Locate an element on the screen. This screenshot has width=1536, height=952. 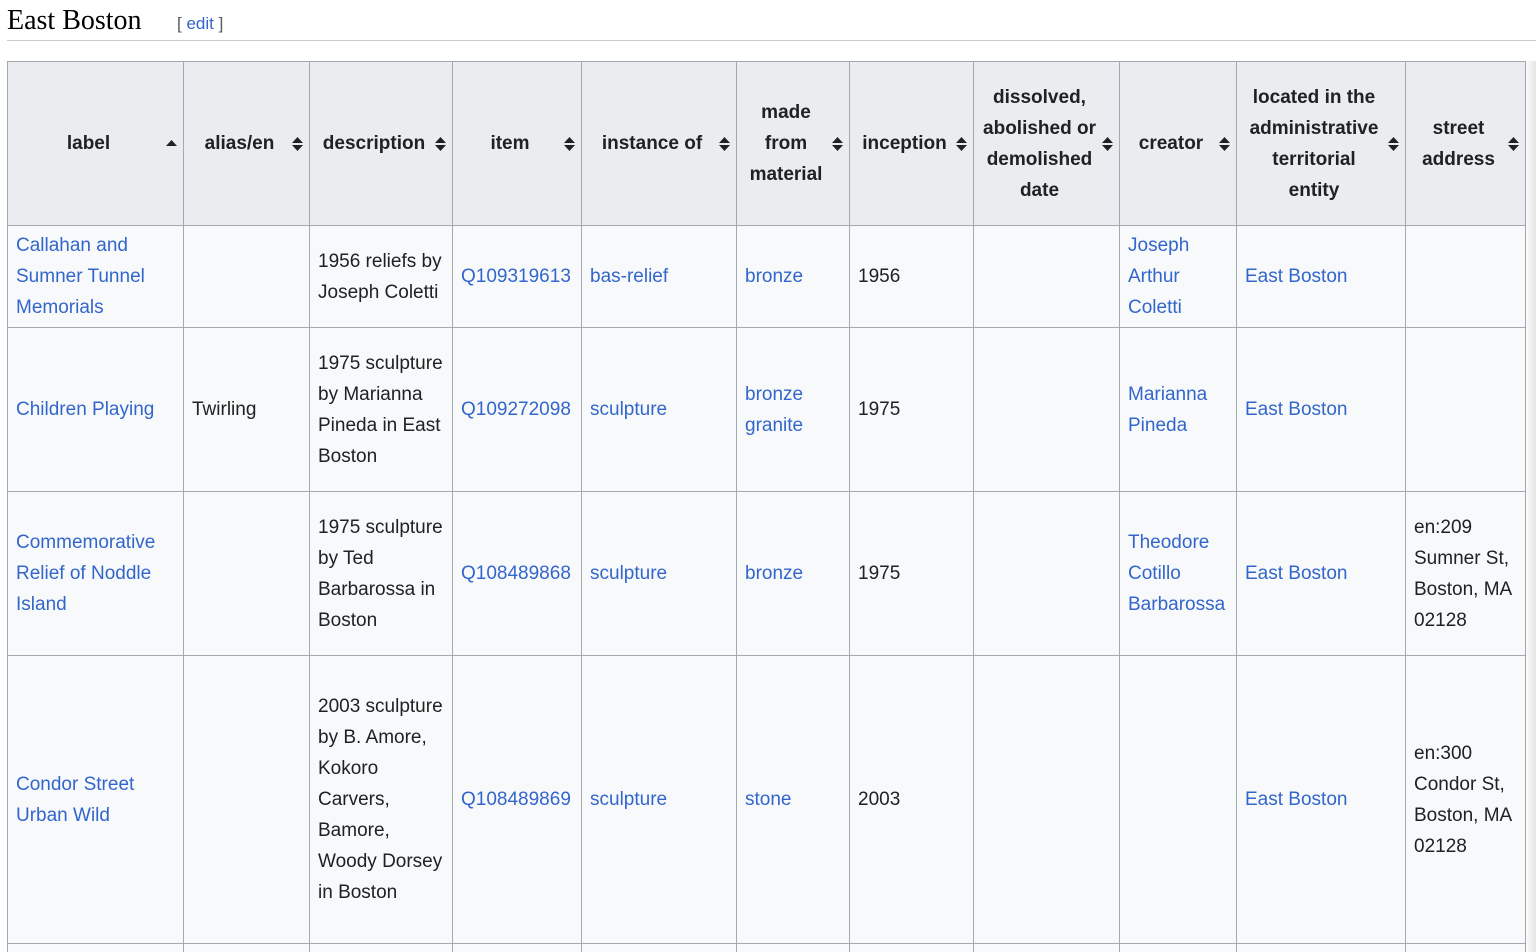
cell-label is located at coordinates (95, 947).